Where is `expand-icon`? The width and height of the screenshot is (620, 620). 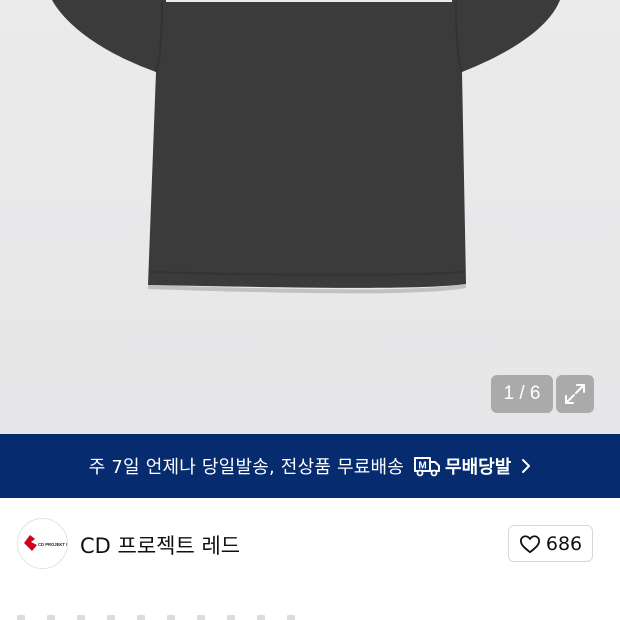
expand-icon is located at coordinates (575, 394).